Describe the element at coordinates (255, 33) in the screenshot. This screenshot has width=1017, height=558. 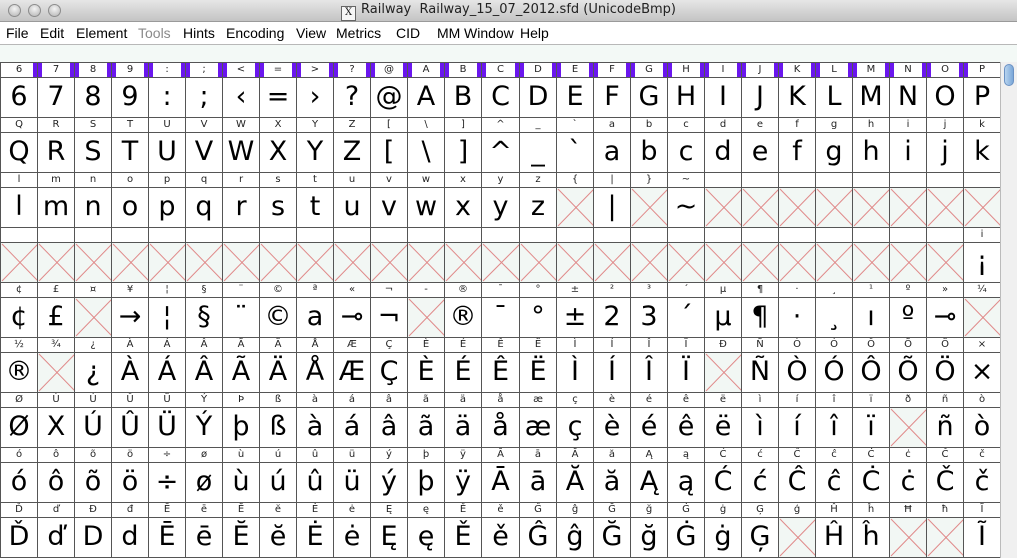
I see `menu-encoding: Encoding` at that location.